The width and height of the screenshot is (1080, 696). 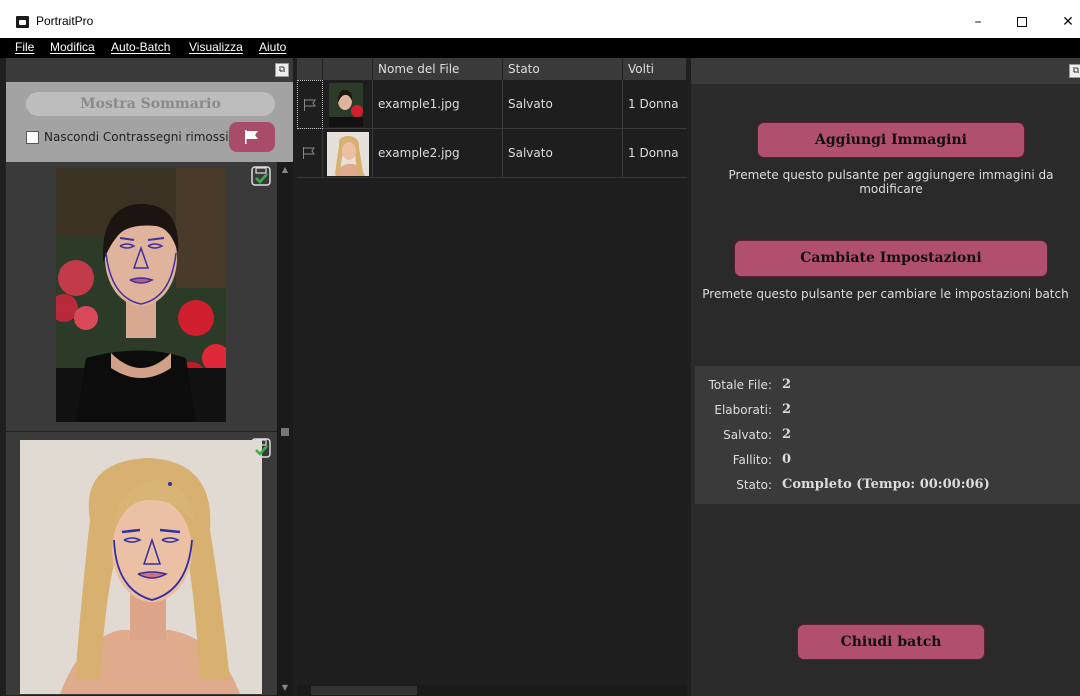 I want to click on flag-button, so click(x=252, y=137).